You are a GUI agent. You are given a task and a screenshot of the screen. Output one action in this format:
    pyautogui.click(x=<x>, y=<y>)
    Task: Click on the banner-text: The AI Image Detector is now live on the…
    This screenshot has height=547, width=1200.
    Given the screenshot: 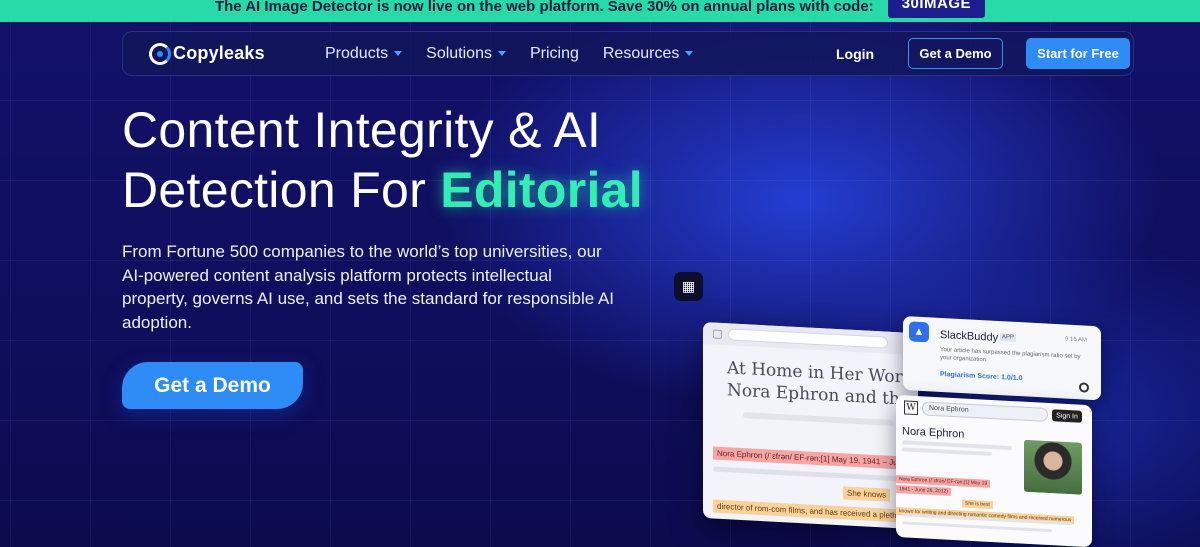 What is the action you would take?
    pyautogui.click(x=544, y=7)
    